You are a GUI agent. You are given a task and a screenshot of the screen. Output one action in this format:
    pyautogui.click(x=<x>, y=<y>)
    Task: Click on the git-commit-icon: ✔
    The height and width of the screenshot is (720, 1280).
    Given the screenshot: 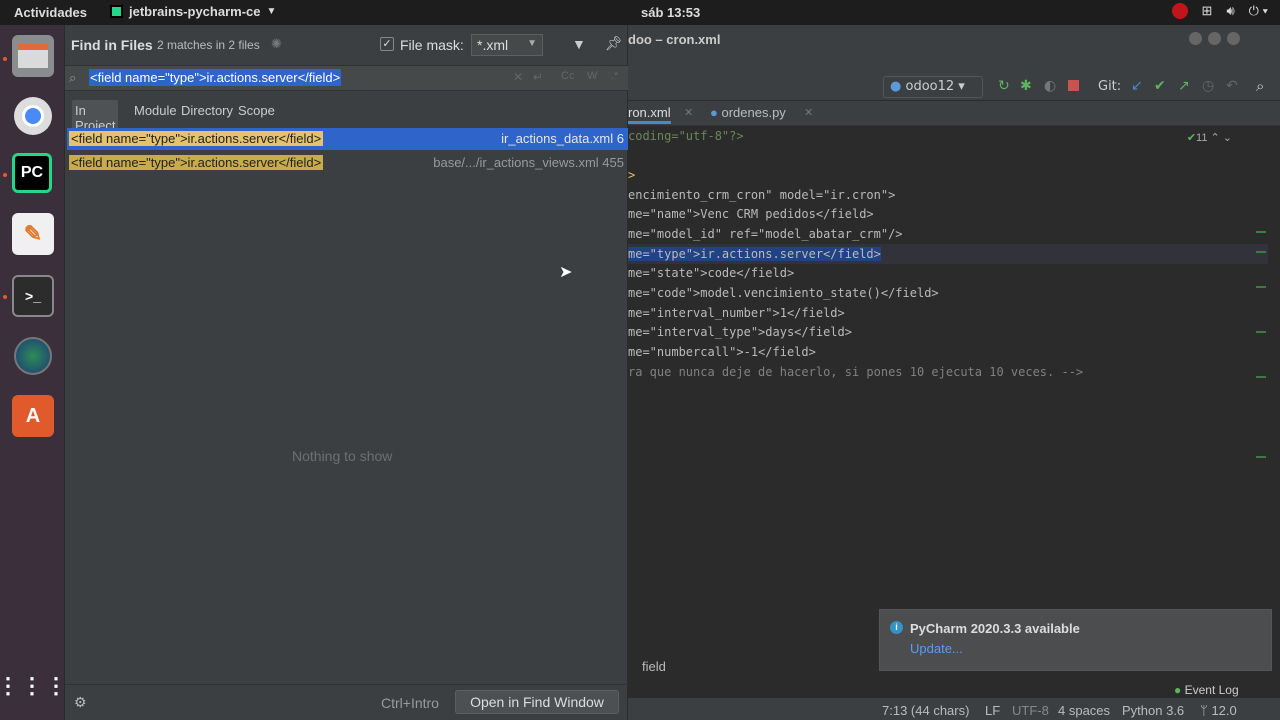 What is the action you would take?
    pyautogui.click(x=1160, y=86)
    